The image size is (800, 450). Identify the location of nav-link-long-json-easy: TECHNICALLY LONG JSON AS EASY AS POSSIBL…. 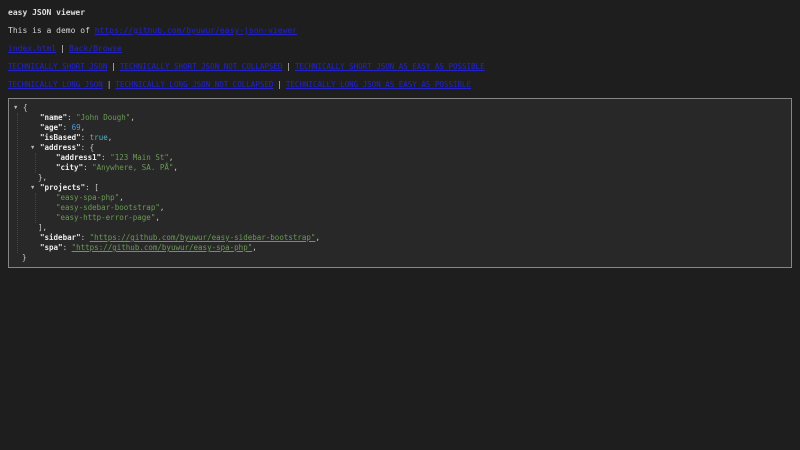
(378, 84).